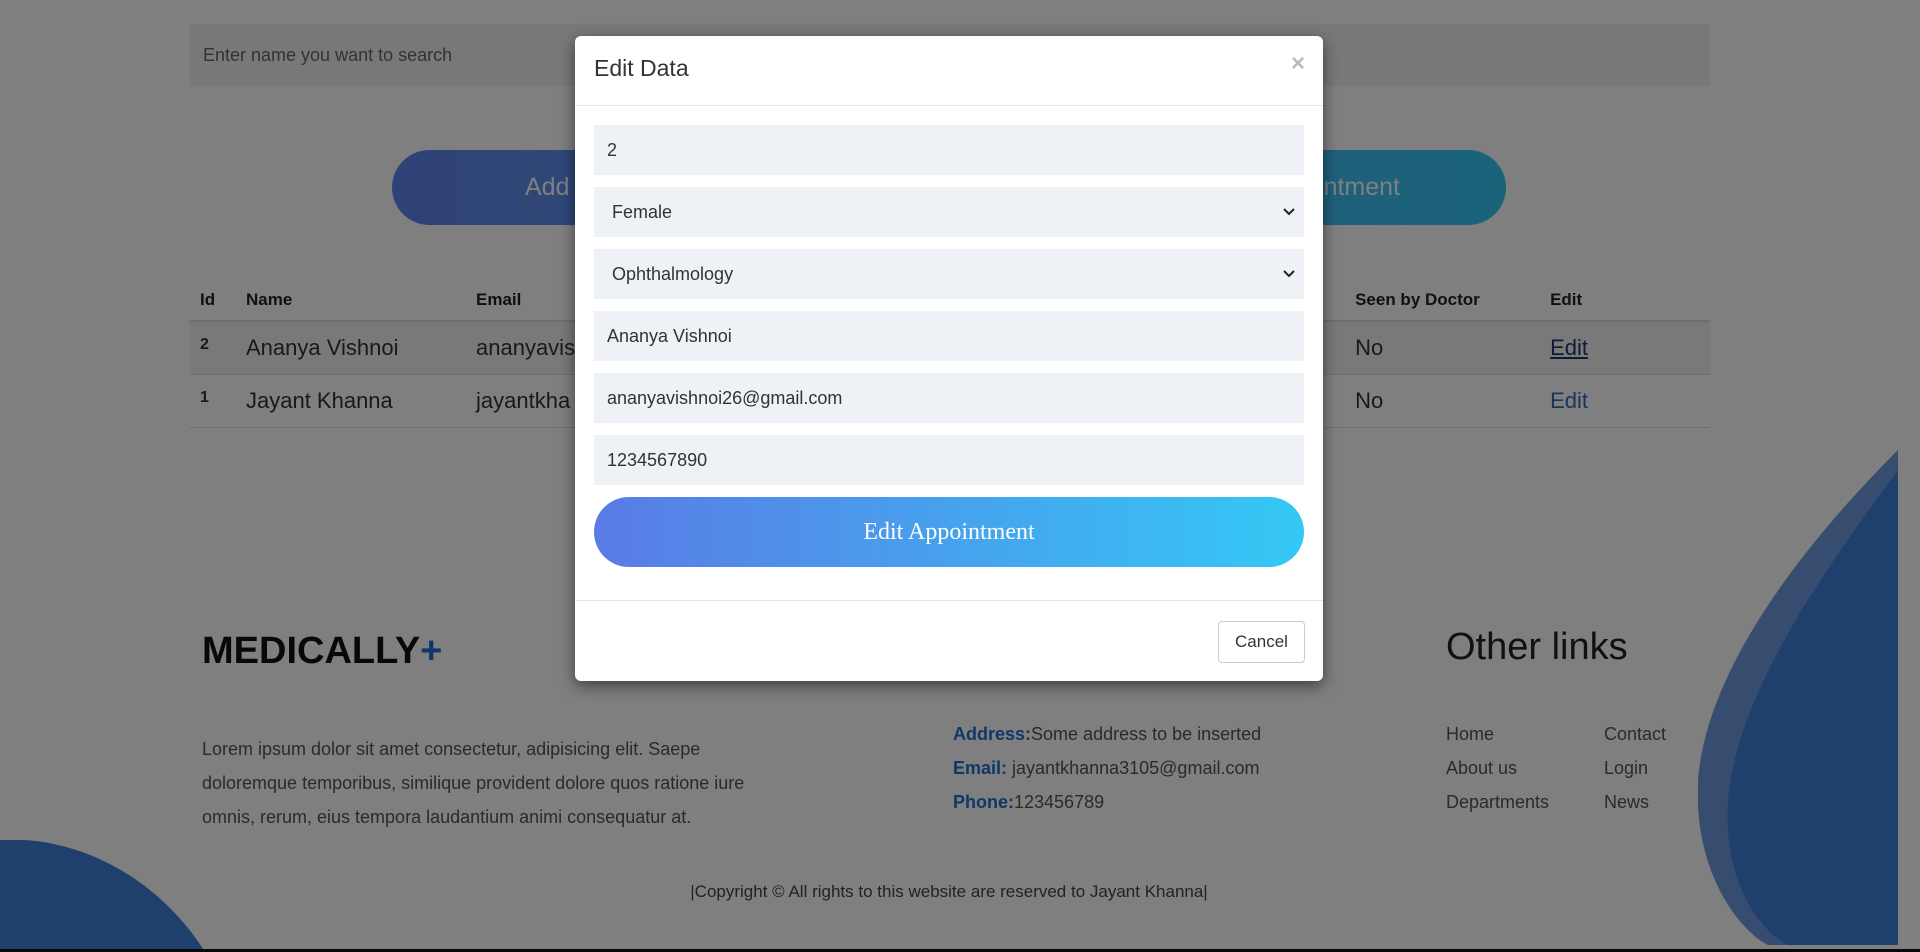  I want to click on gender-select: Female, so click(949, 212).